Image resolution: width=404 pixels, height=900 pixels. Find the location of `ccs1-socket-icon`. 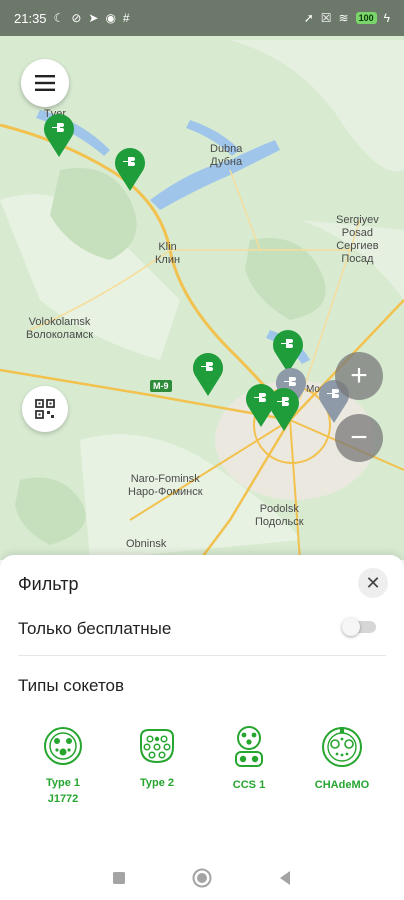

ccs1-socket-icon is located at coordinates (249, 746).